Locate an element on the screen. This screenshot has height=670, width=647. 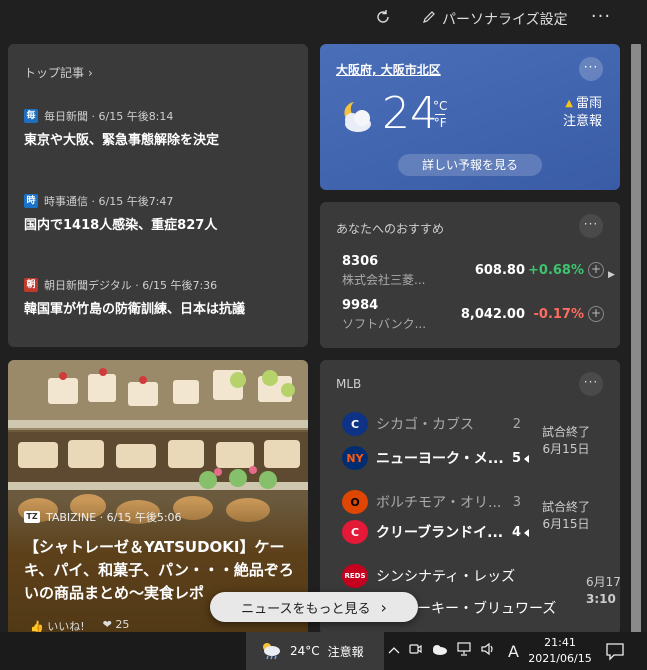
taskbar-weather-button: 24°C 注意報 is located at coordinates (315, 651).